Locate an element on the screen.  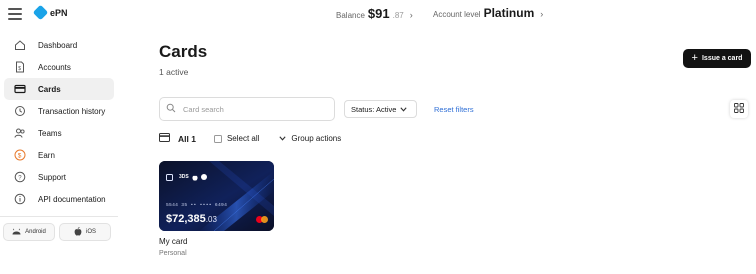
sidebar-item-label: Teams is located at coordinates (50, 133).